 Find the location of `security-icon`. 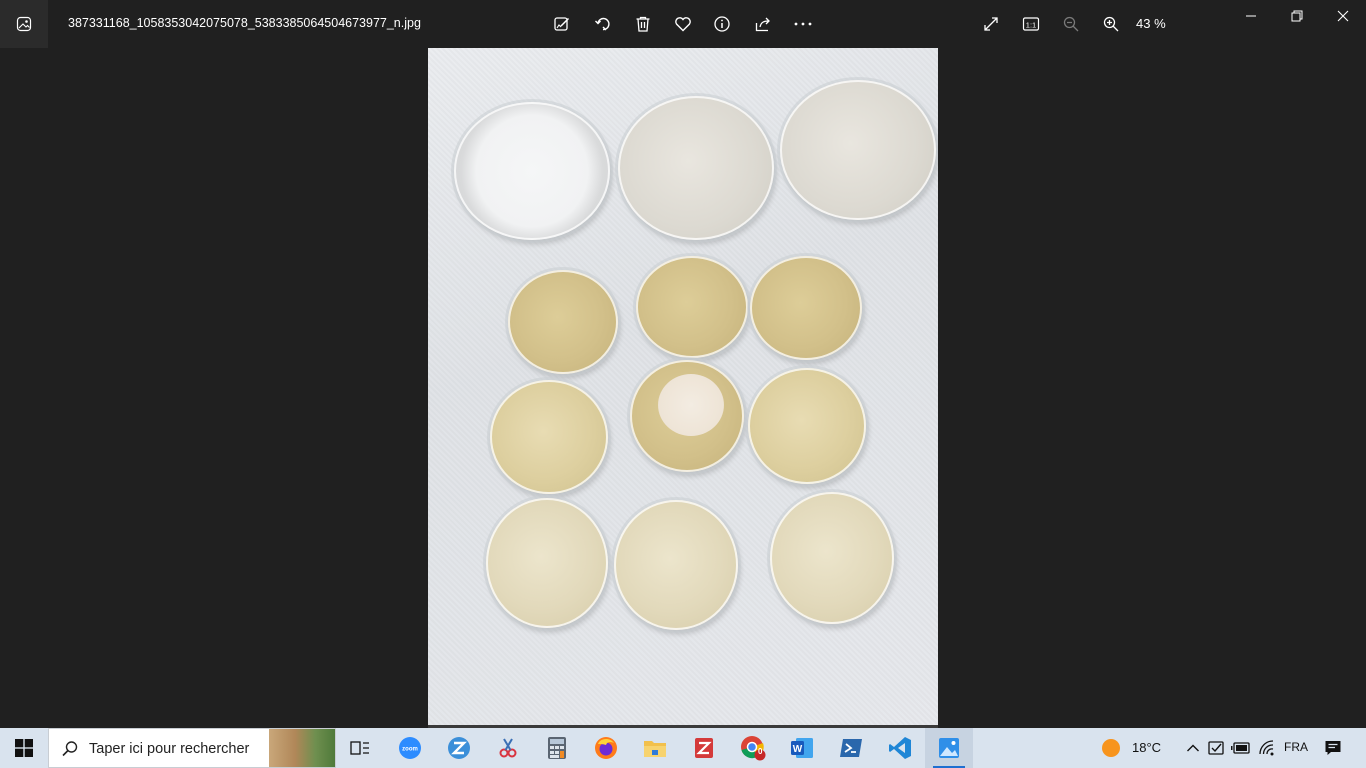

security-icon is located at coordinates (1217, 748).